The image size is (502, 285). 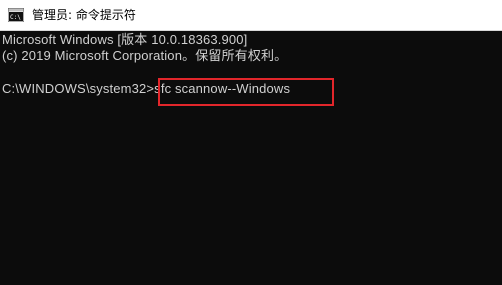 I want to click on console-version-line: Microsoft Windows [版本 10.0.18363.900], so click(x=125, y=39).